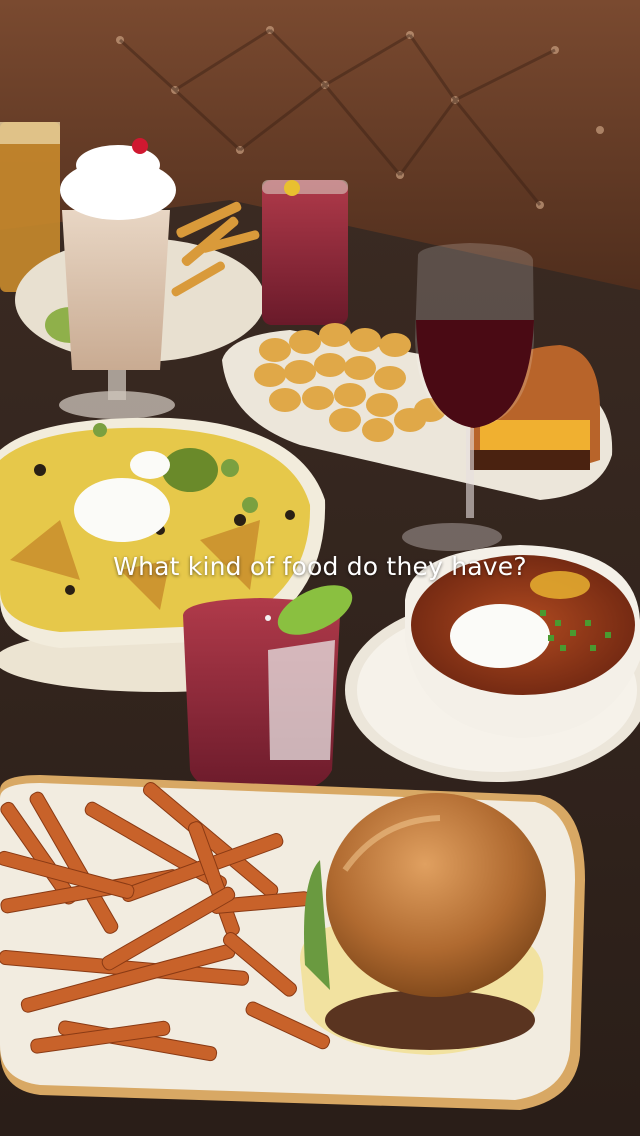 The width and height of the screenshot is (640, 1136). I want to click on red-jar-drink, so click(305, 252).